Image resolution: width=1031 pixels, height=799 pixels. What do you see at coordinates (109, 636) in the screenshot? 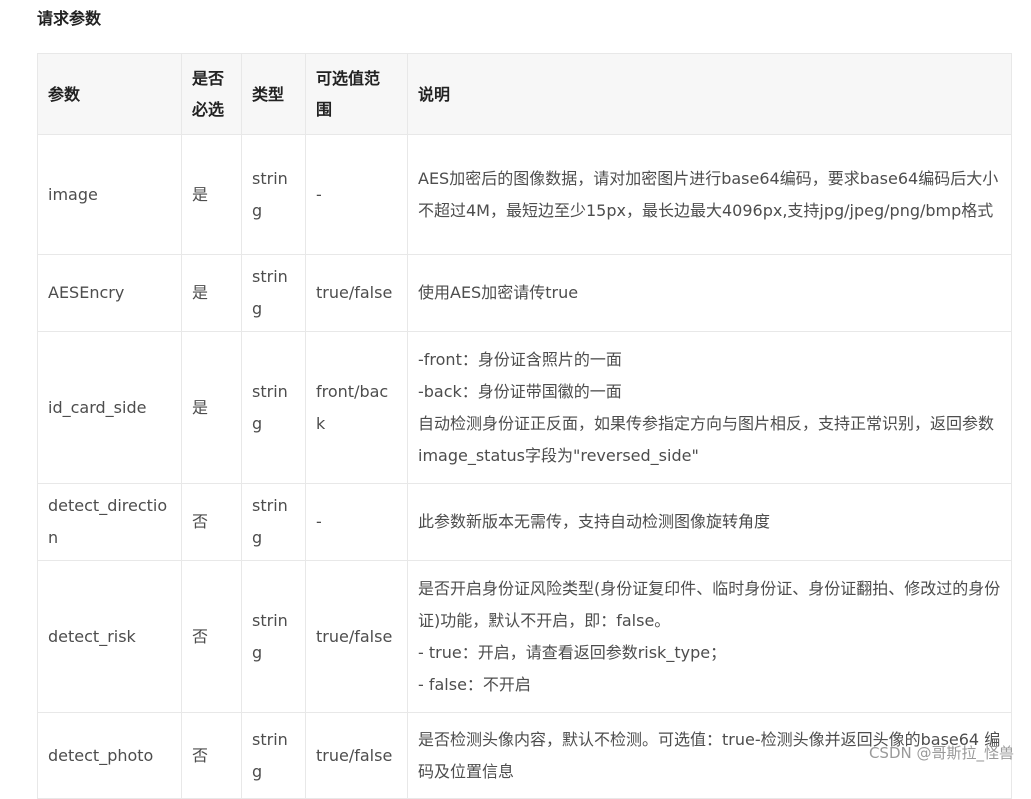
I see `cell-param: detect_risk` at bounding box center [109, 636].